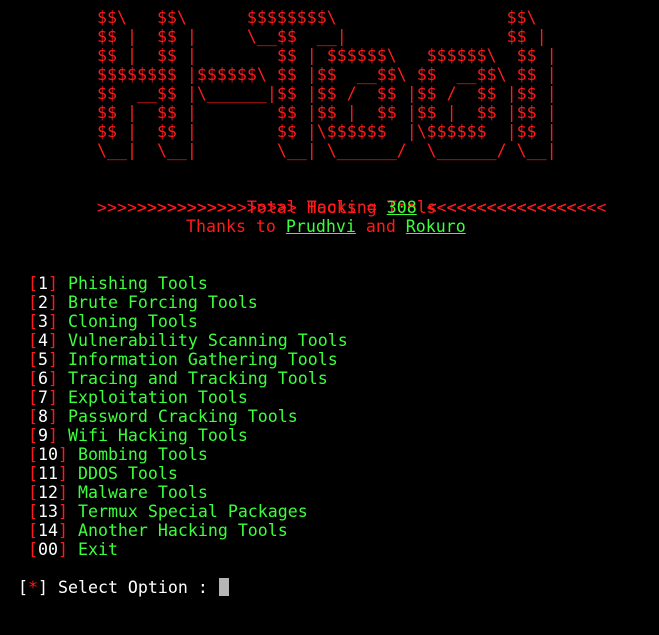 Image resolution: width=659 pixels, height=635 pixels. Describe the element at coordinates (142, 454) in the screenshot. I see `menu-item-label: Bombing Tools` at that location.